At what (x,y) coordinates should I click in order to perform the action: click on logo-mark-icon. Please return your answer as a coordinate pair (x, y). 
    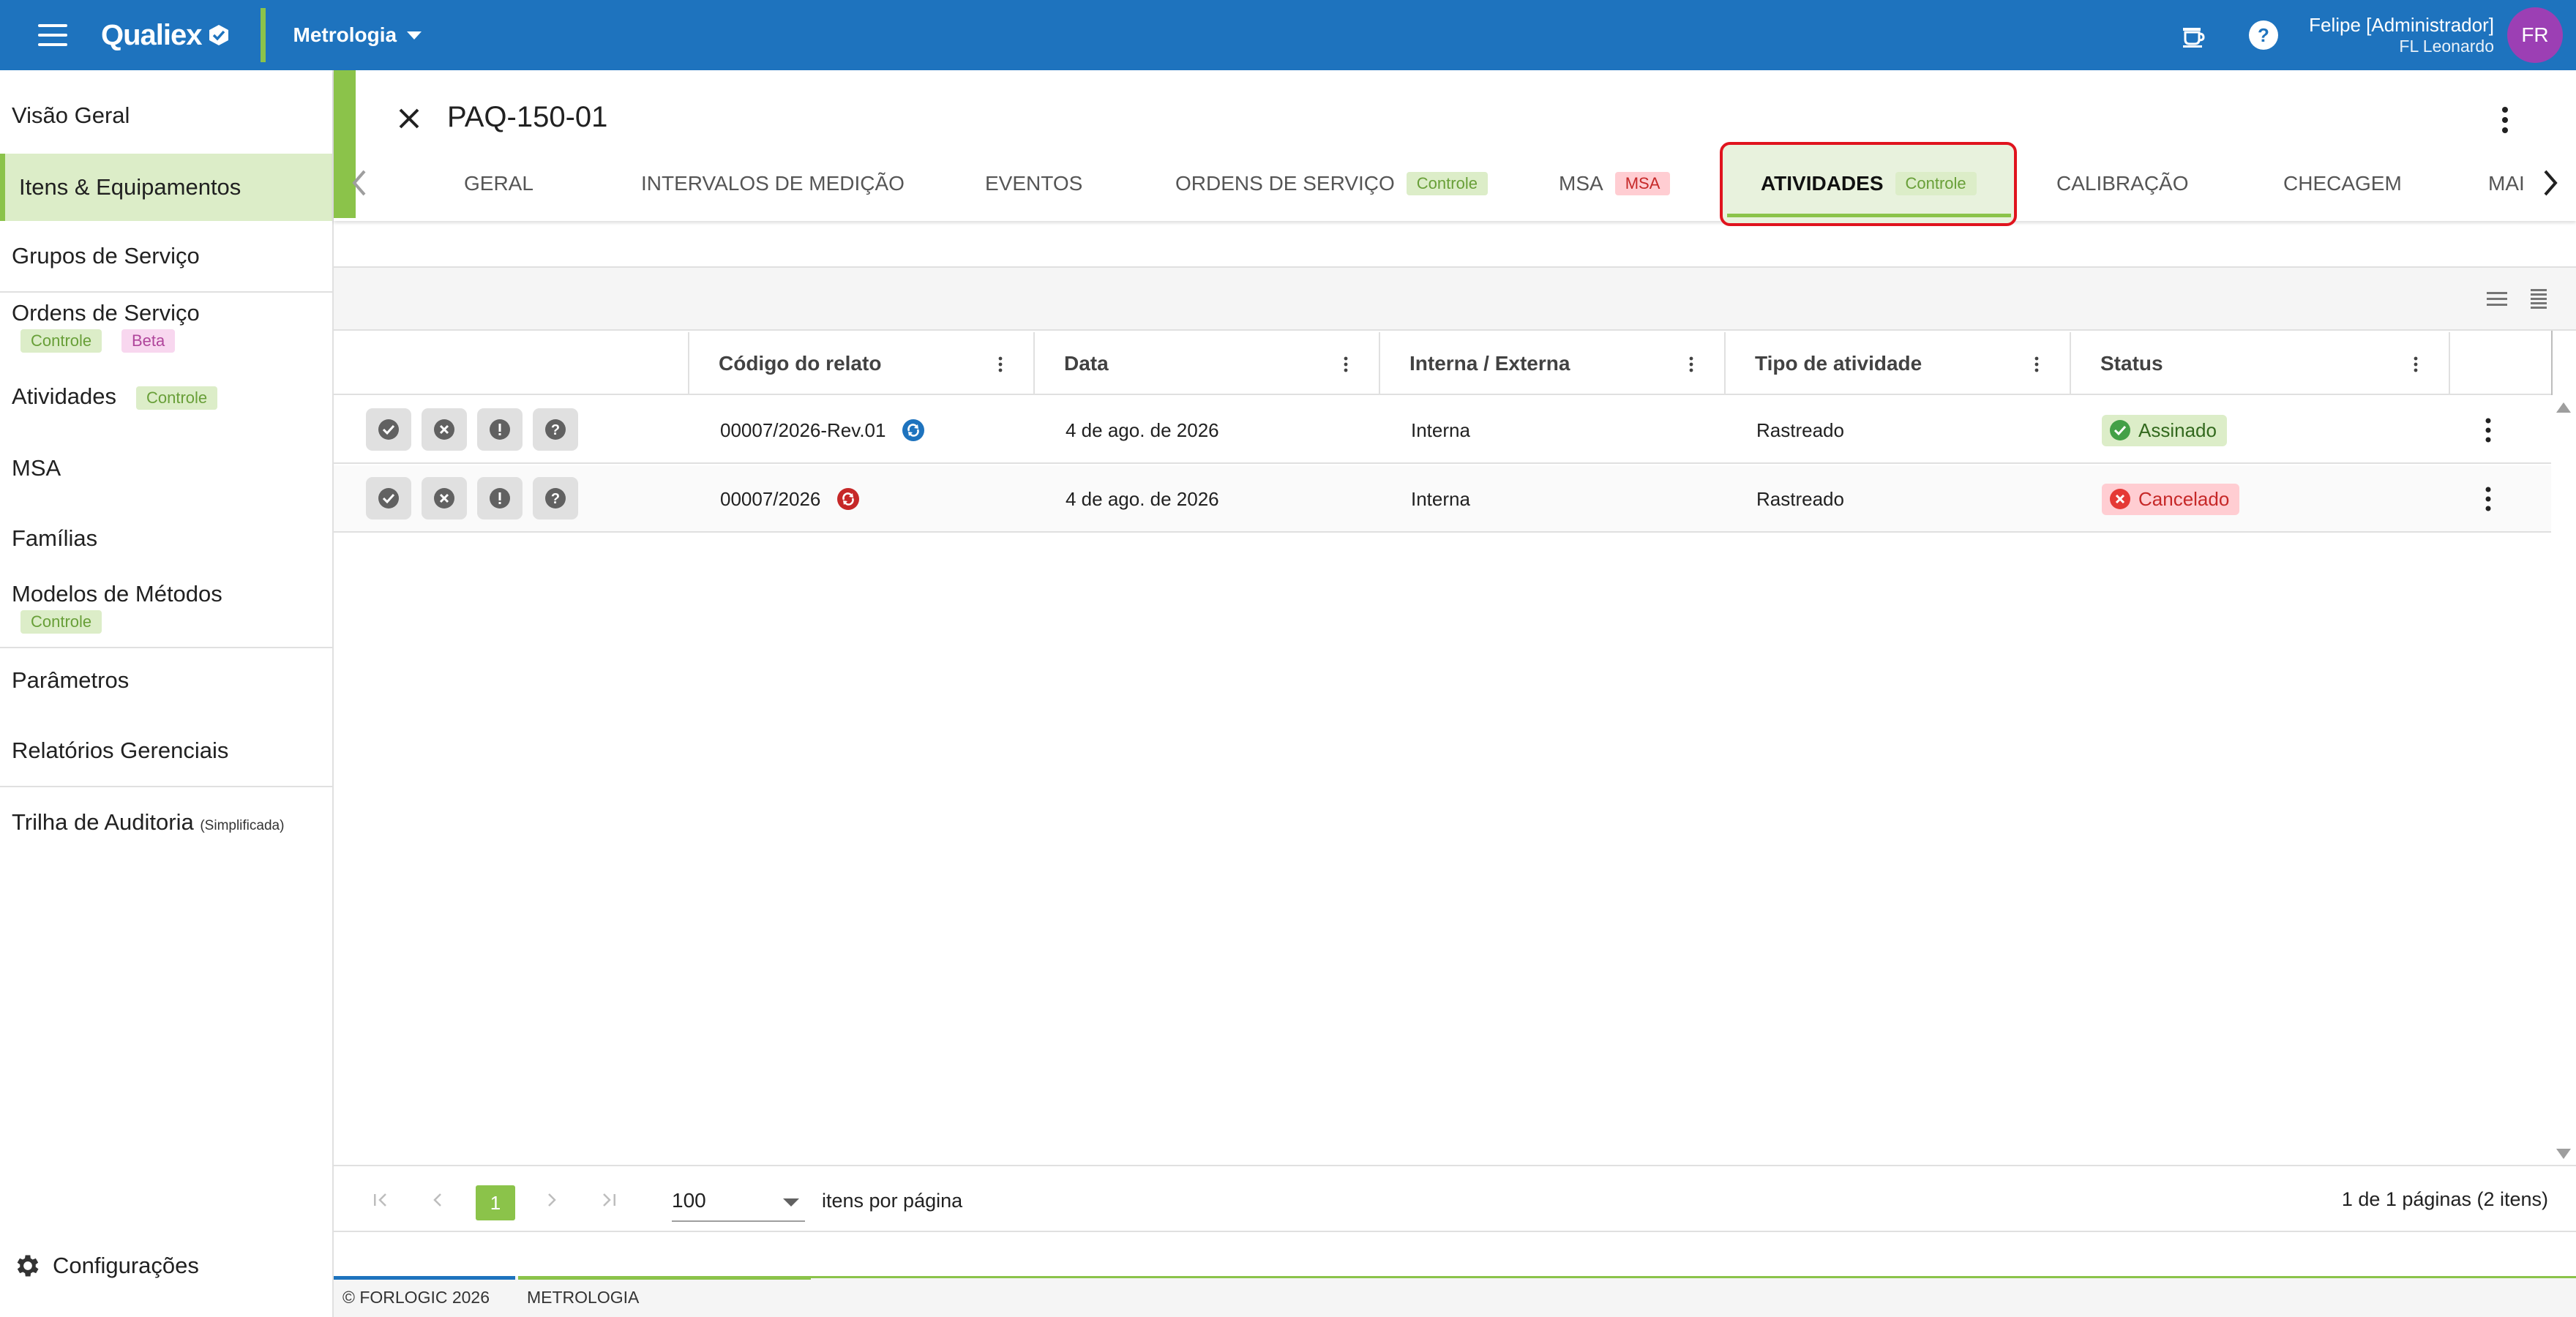
    Looking at the image, I should click on (218, 35).